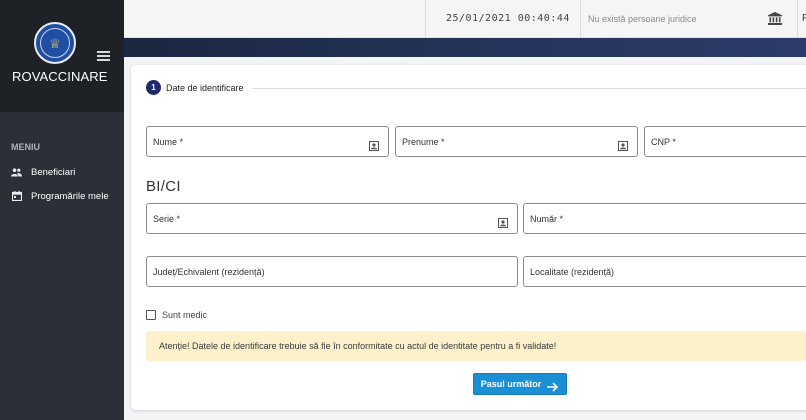  Describe the element at coordinates (167, 219) in the screenshot. I see `field-label: Serie *` at that location.